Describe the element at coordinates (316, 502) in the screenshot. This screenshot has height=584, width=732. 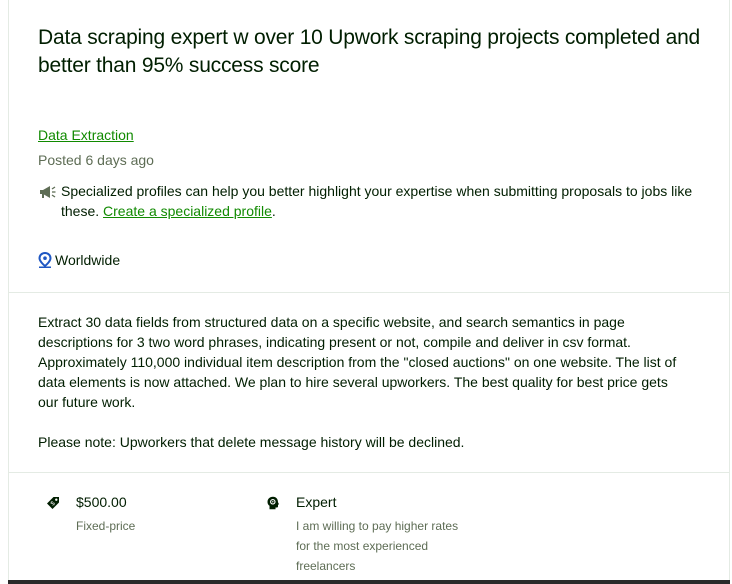
I see `experience-level-value: Expert` at that location.